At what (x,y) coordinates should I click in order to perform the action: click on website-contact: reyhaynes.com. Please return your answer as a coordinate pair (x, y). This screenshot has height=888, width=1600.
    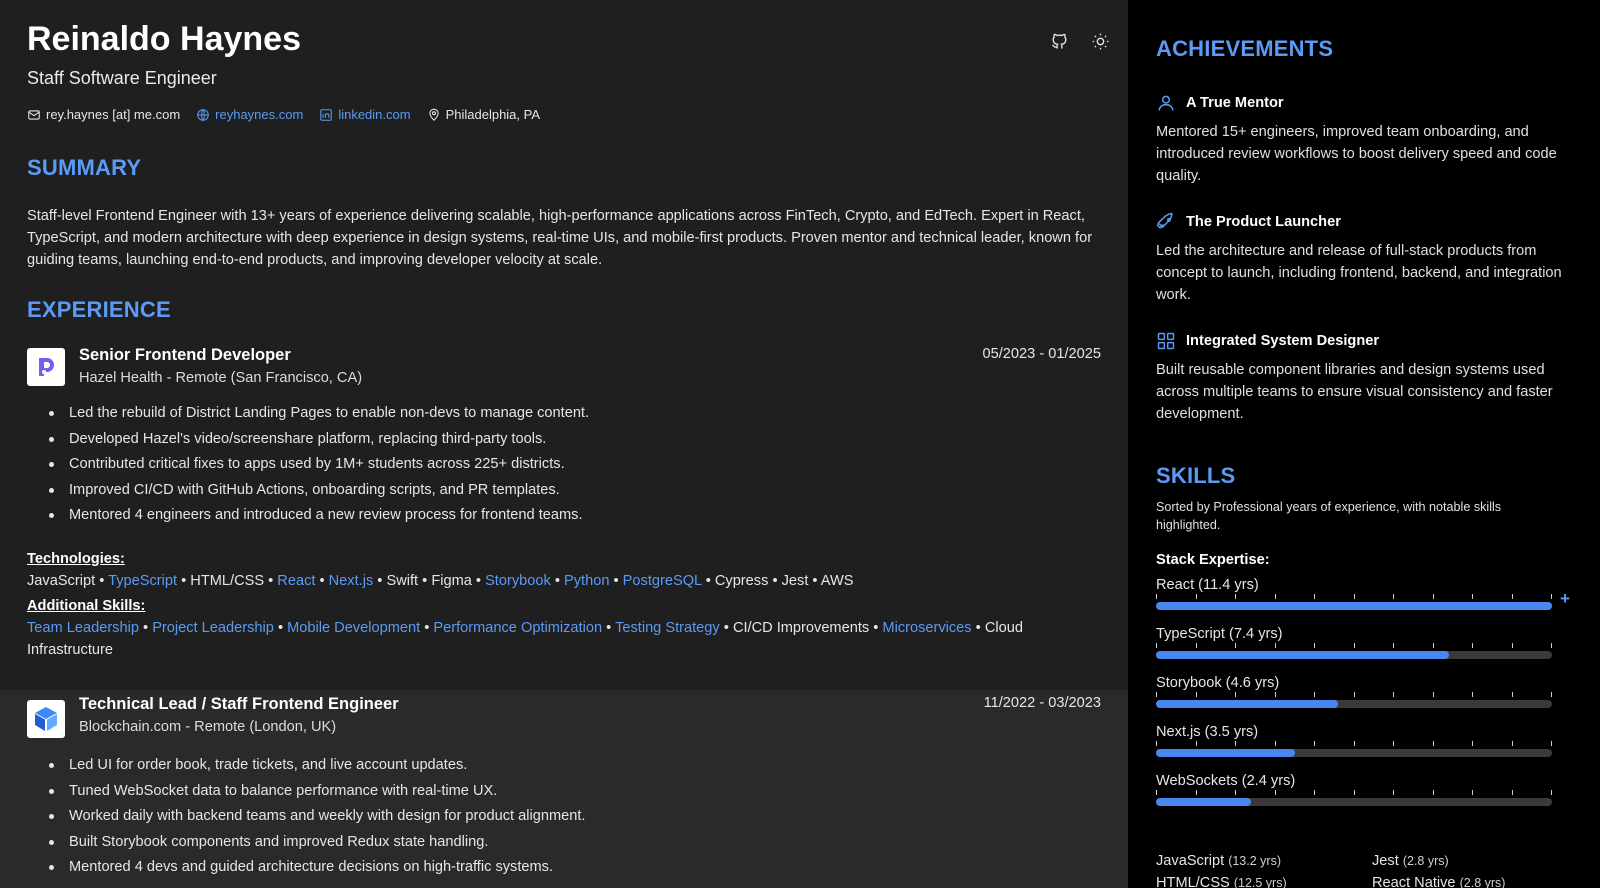
    Looking at the image, I should click on (249, 114).